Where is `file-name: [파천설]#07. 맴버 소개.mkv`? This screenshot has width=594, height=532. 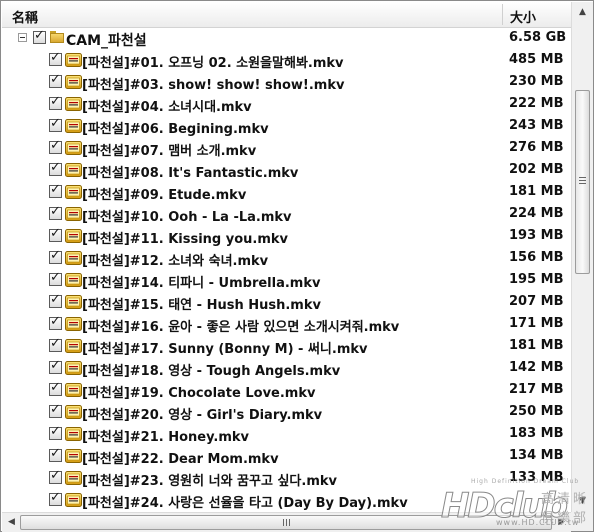
file-name: [파천설]#07. 맴버 소개.mkv is located at coordinates (169, 151).